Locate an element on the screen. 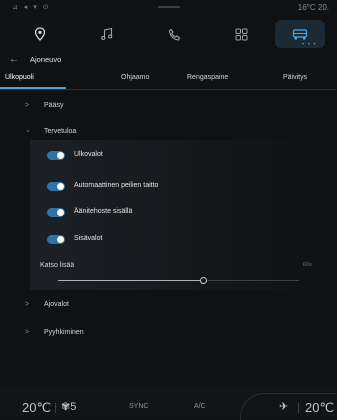  slider-value: 60s is located at coordinates (307, 265).